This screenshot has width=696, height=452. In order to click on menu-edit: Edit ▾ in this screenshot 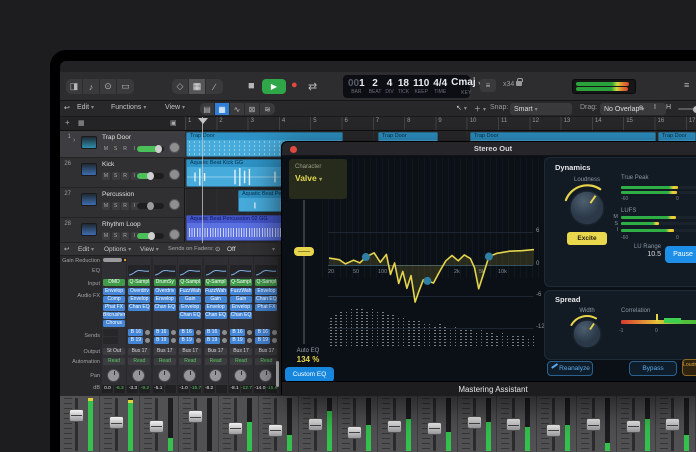, I will do `click(85, 107)`.